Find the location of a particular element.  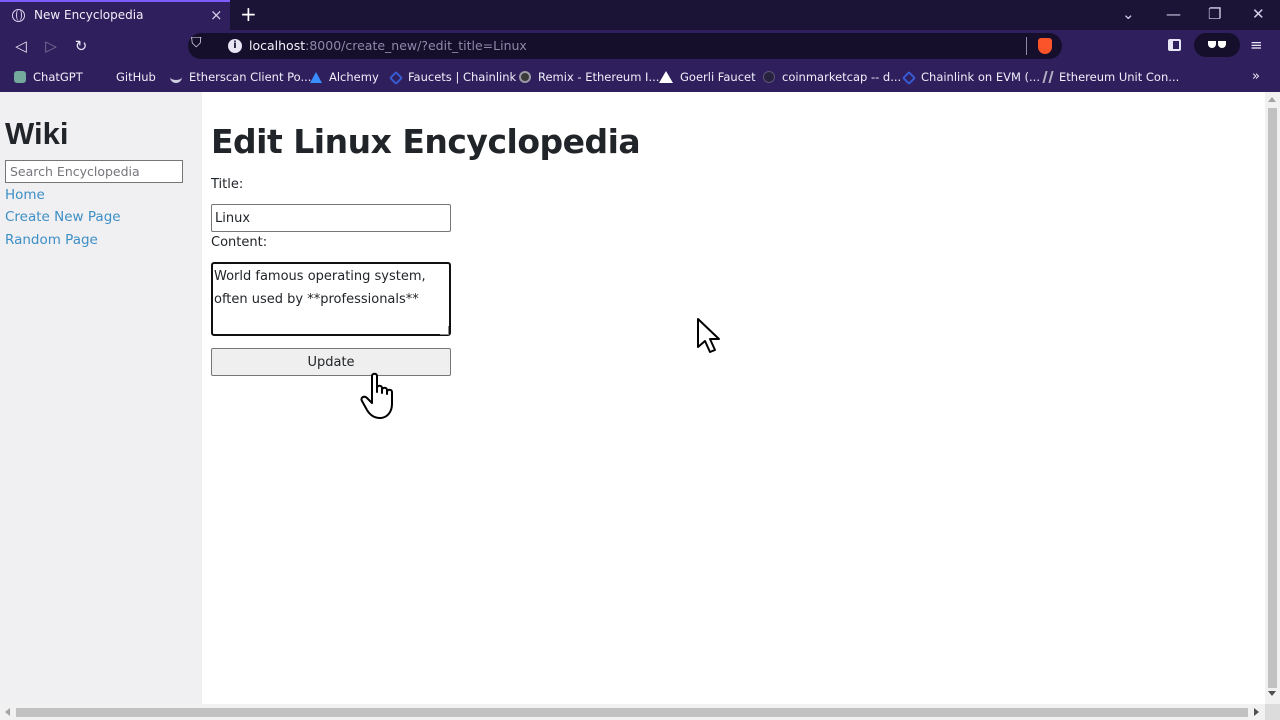

sunglasses-icon is located at coordinates (1217, 45).